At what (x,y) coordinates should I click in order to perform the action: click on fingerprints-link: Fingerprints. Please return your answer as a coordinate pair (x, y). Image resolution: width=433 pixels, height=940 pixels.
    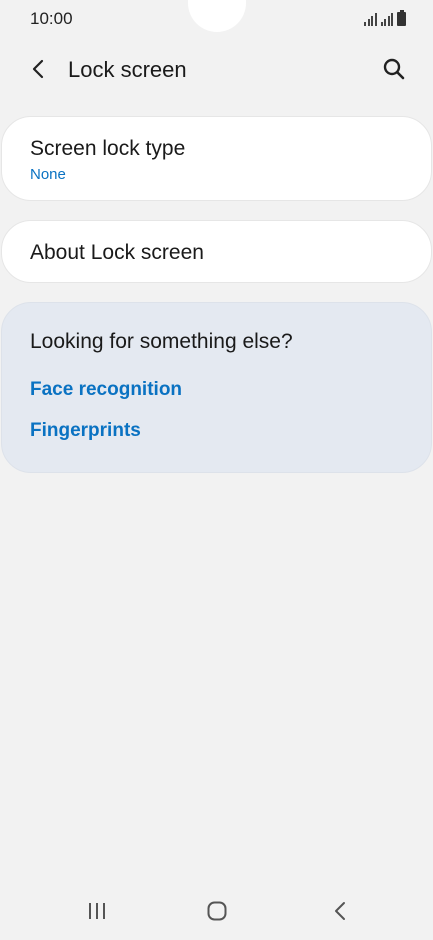
    Looking at the image, I should click on (85, 431).